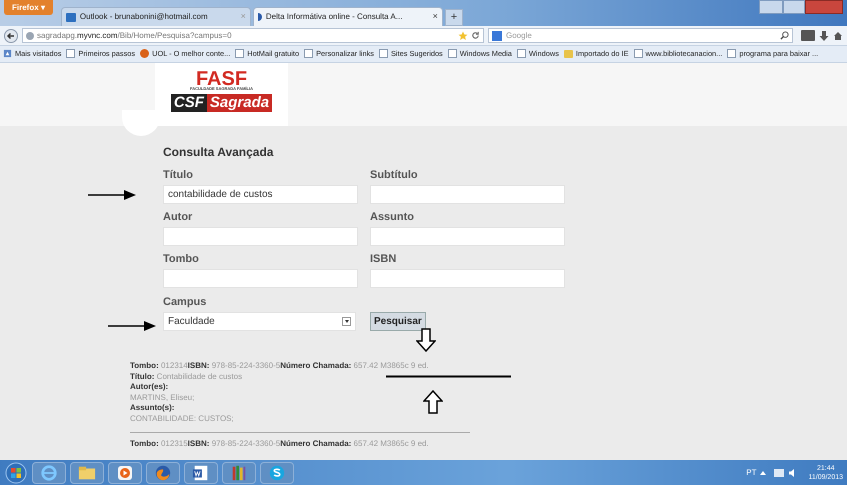 This screenshot has width=847, height=485. What do you see at coordinates (384, 259) in the screenshot?
I see `field-label: ISBN` at bounding box center [384, 259].